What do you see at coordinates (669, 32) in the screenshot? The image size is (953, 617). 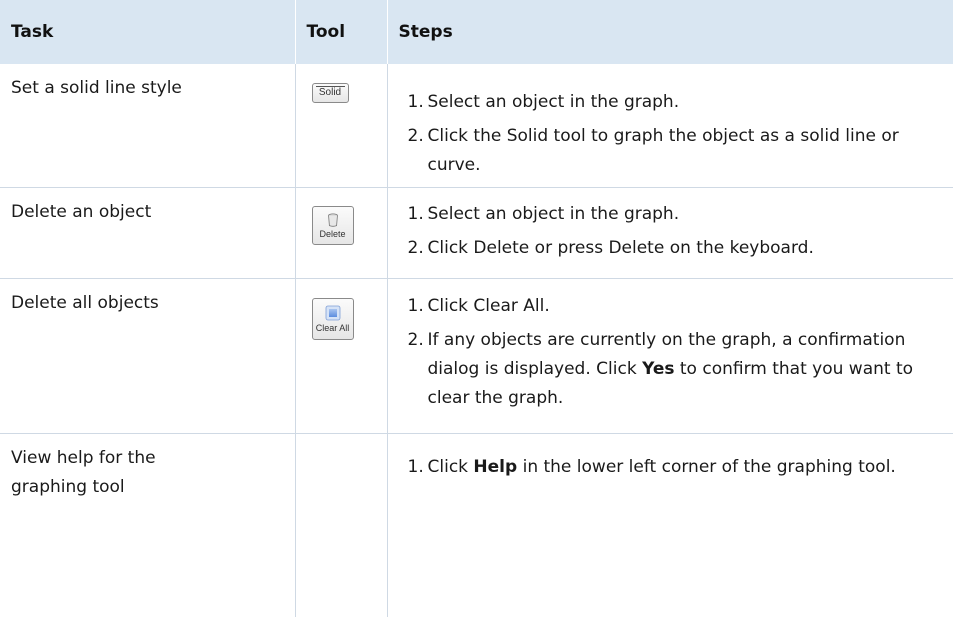 I see `header-steps: Steps` at bounding box center [669, 32].